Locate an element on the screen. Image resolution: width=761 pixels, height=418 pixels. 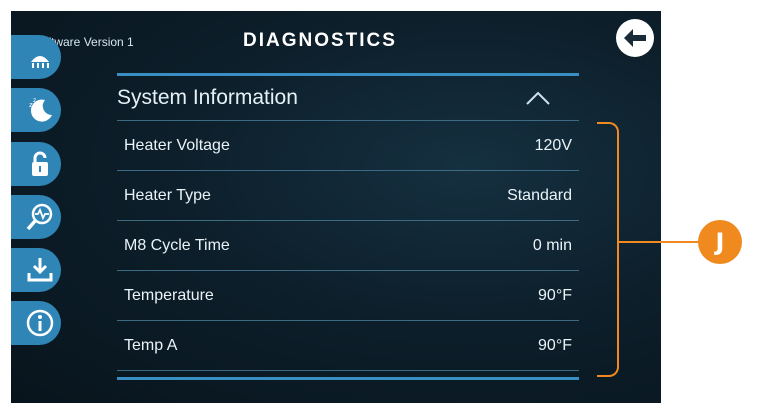
row-value: 120V is located at coordinates (553, 145).